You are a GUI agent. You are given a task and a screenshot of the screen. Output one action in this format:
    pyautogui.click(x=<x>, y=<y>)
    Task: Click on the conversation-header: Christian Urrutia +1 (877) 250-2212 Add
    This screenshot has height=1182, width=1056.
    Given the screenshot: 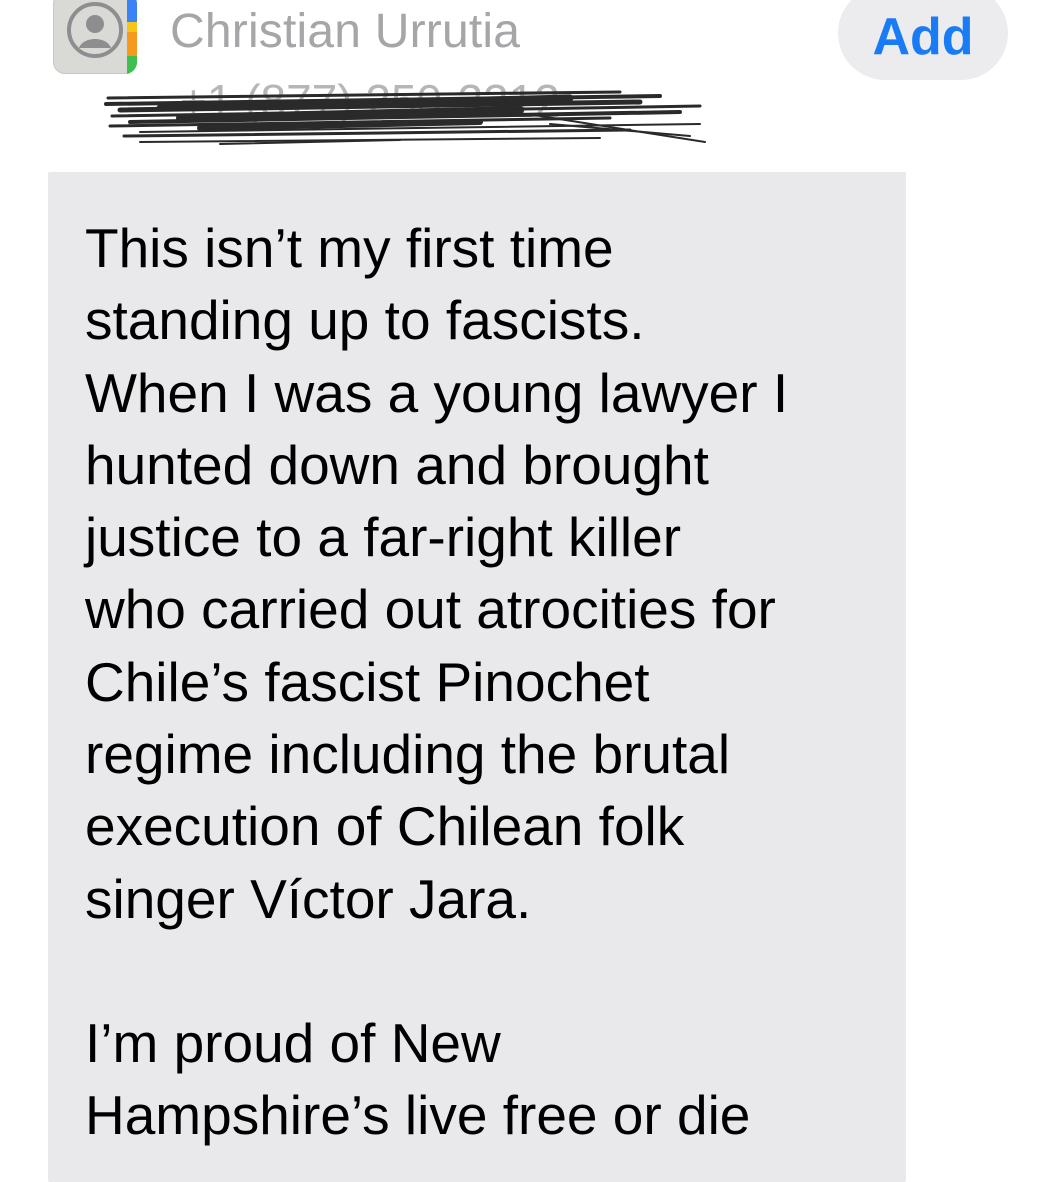 What is the action you would take?
    pyautogui.click(x=528, y=82)
    